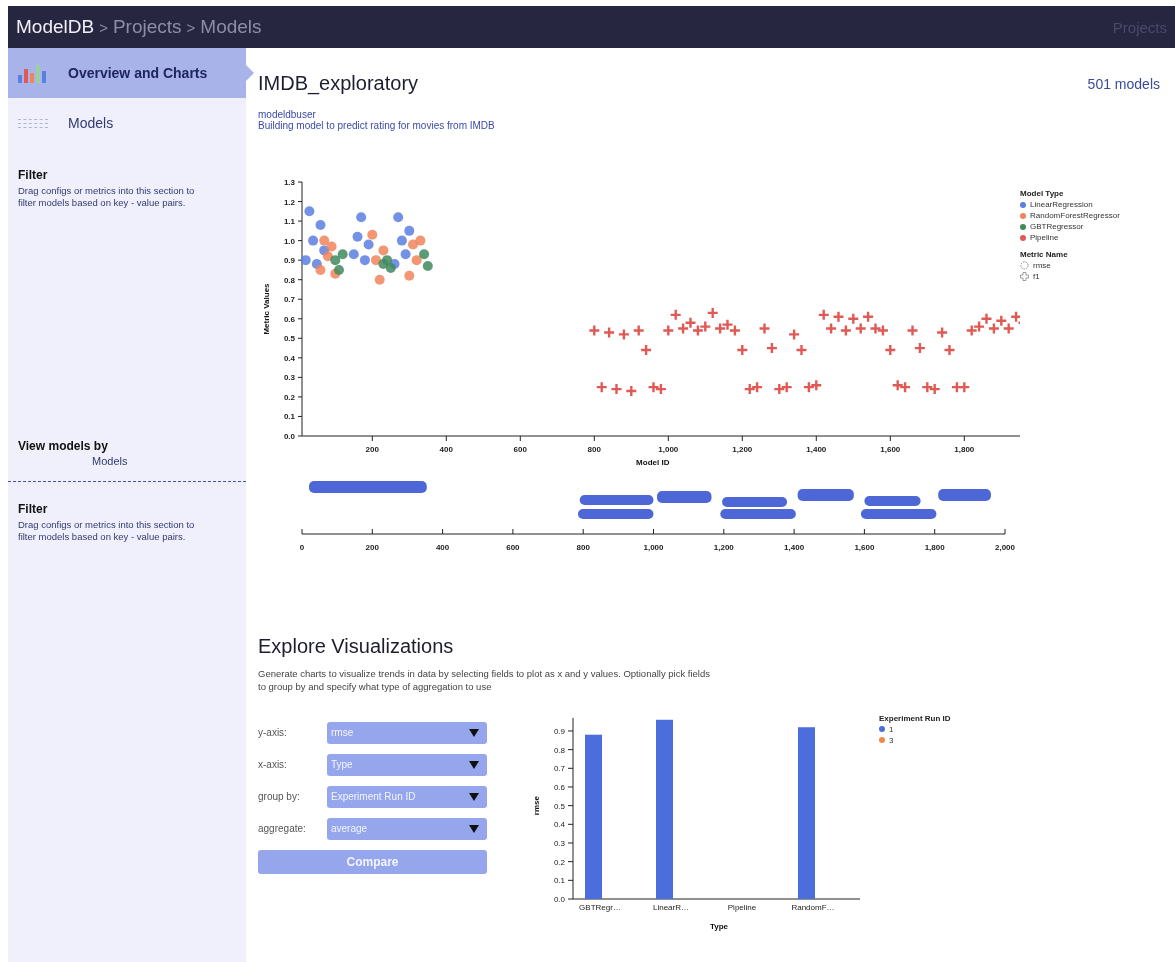  I want to click on axis-tick-label: 0.5, so click(289, 339).